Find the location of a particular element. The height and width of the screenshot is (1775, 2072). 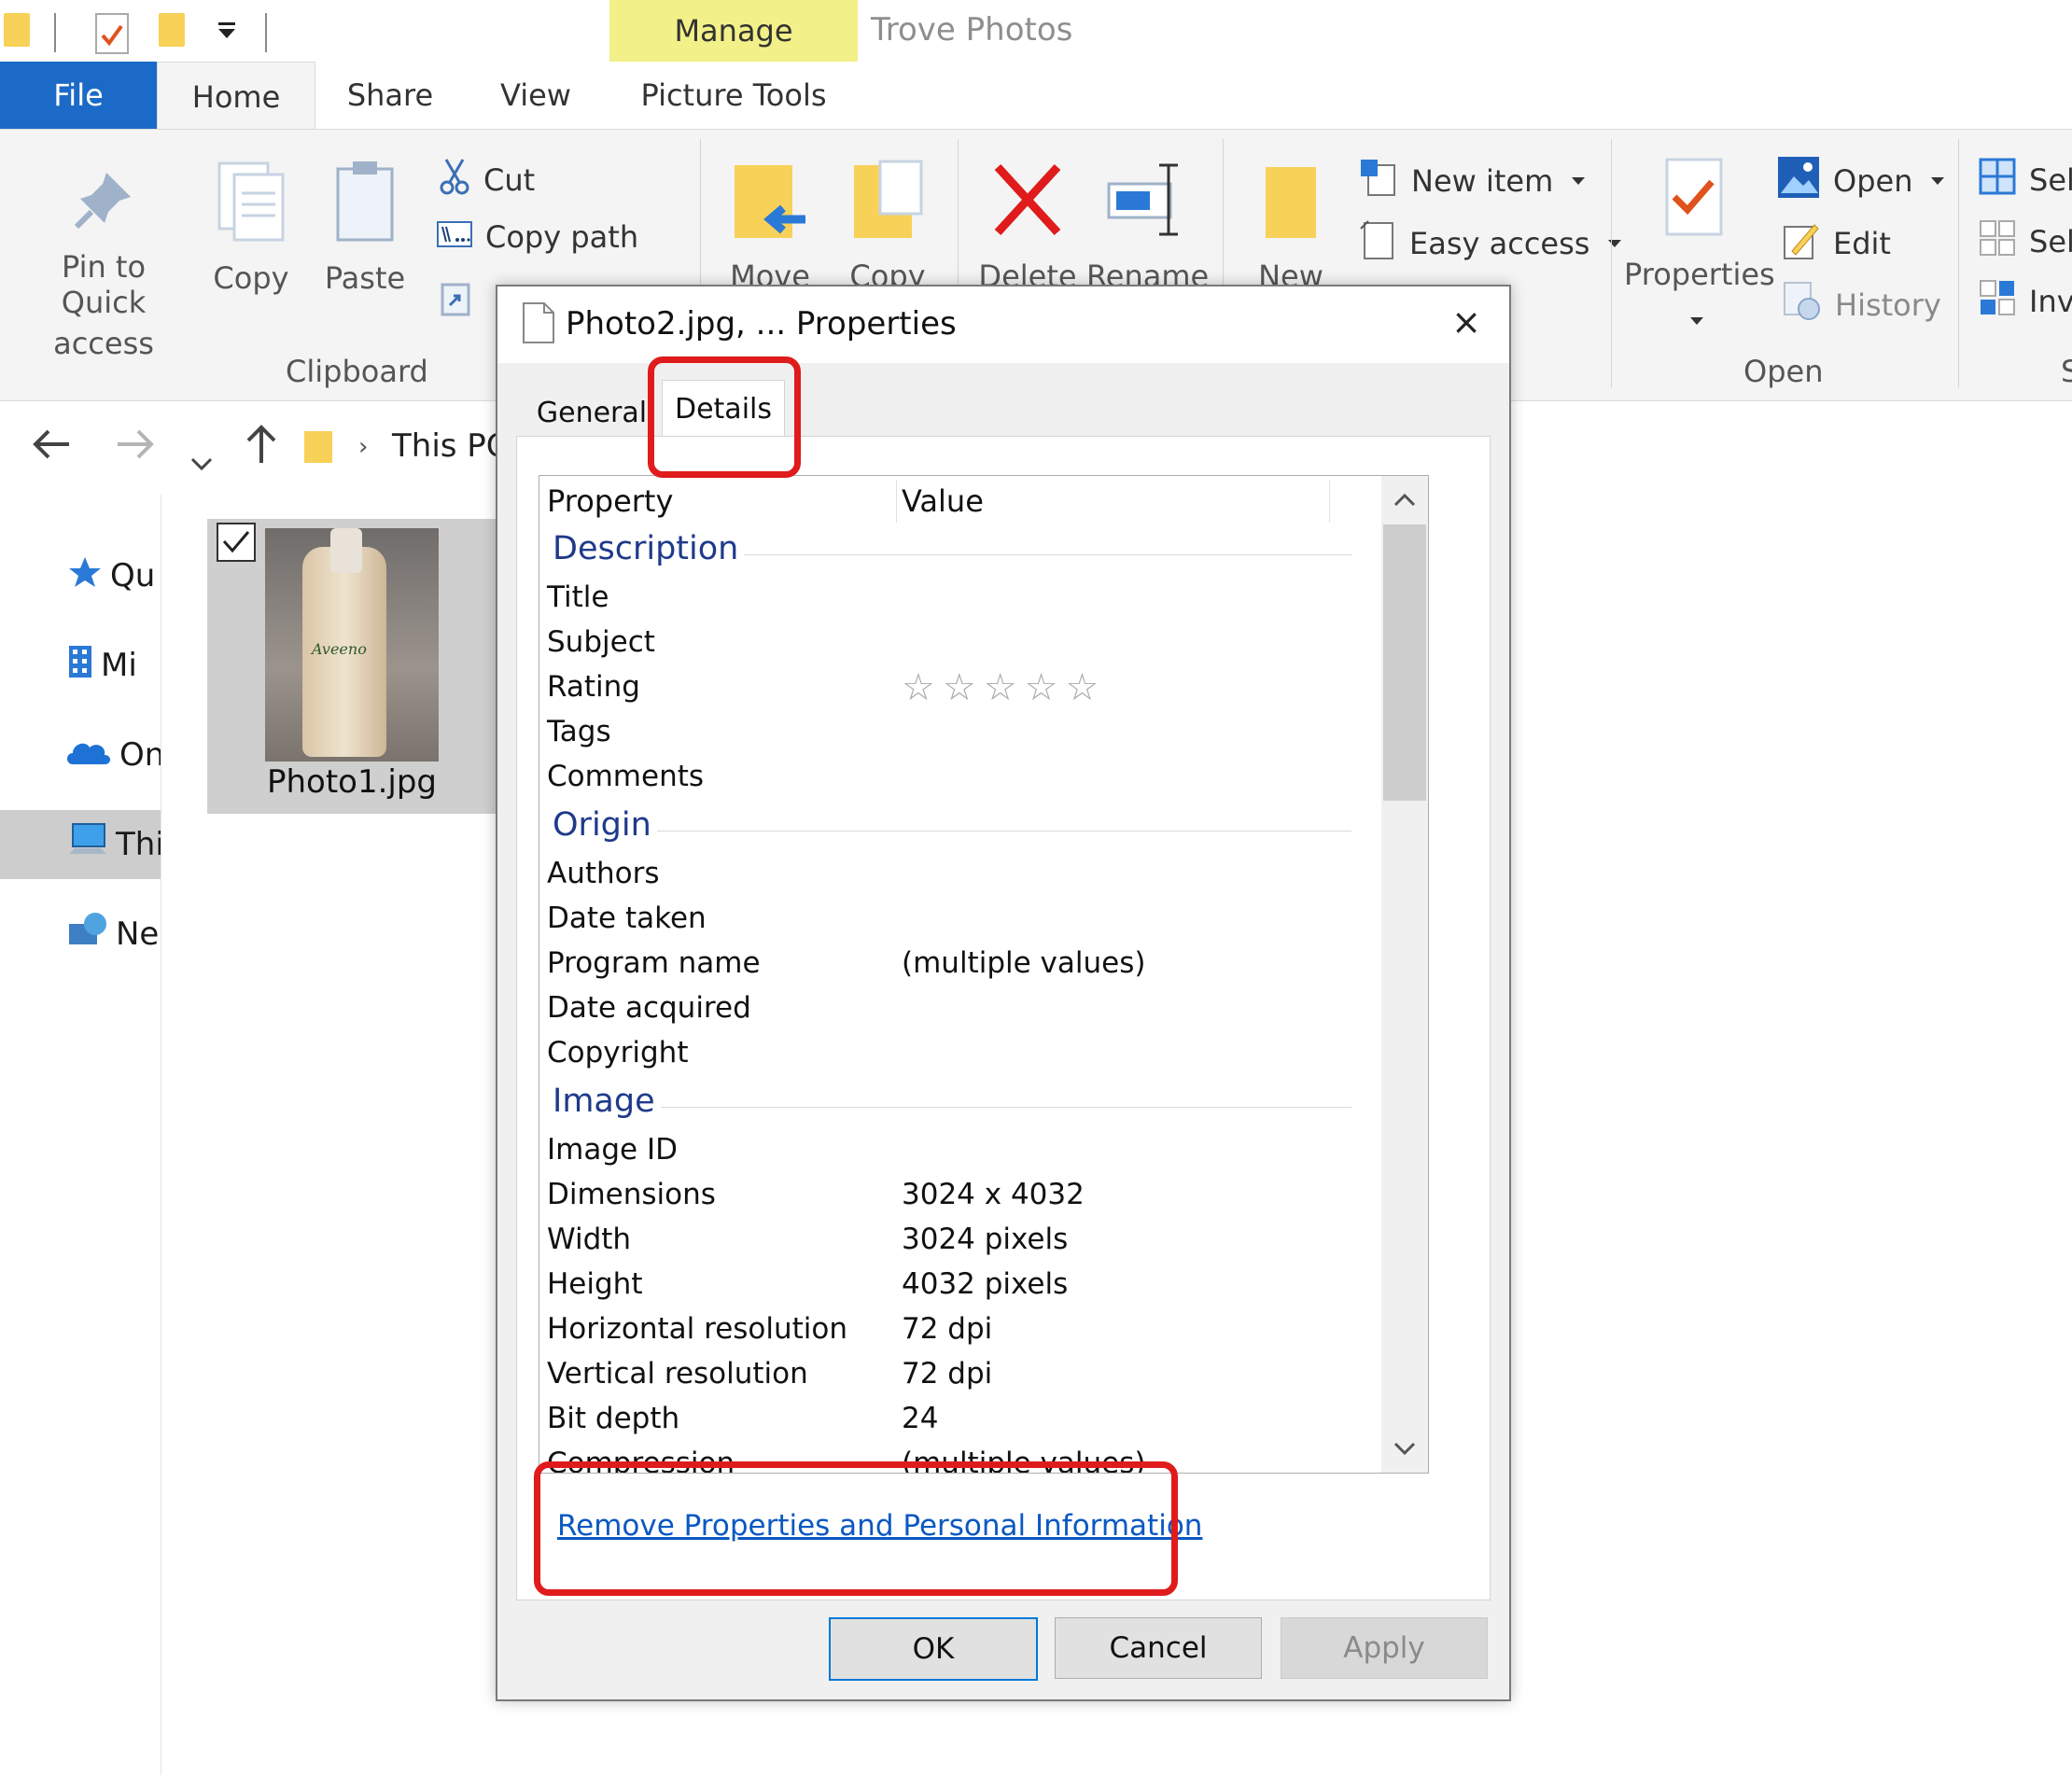

file-name: Photo1.jpg is located at coordinates (352, 782).